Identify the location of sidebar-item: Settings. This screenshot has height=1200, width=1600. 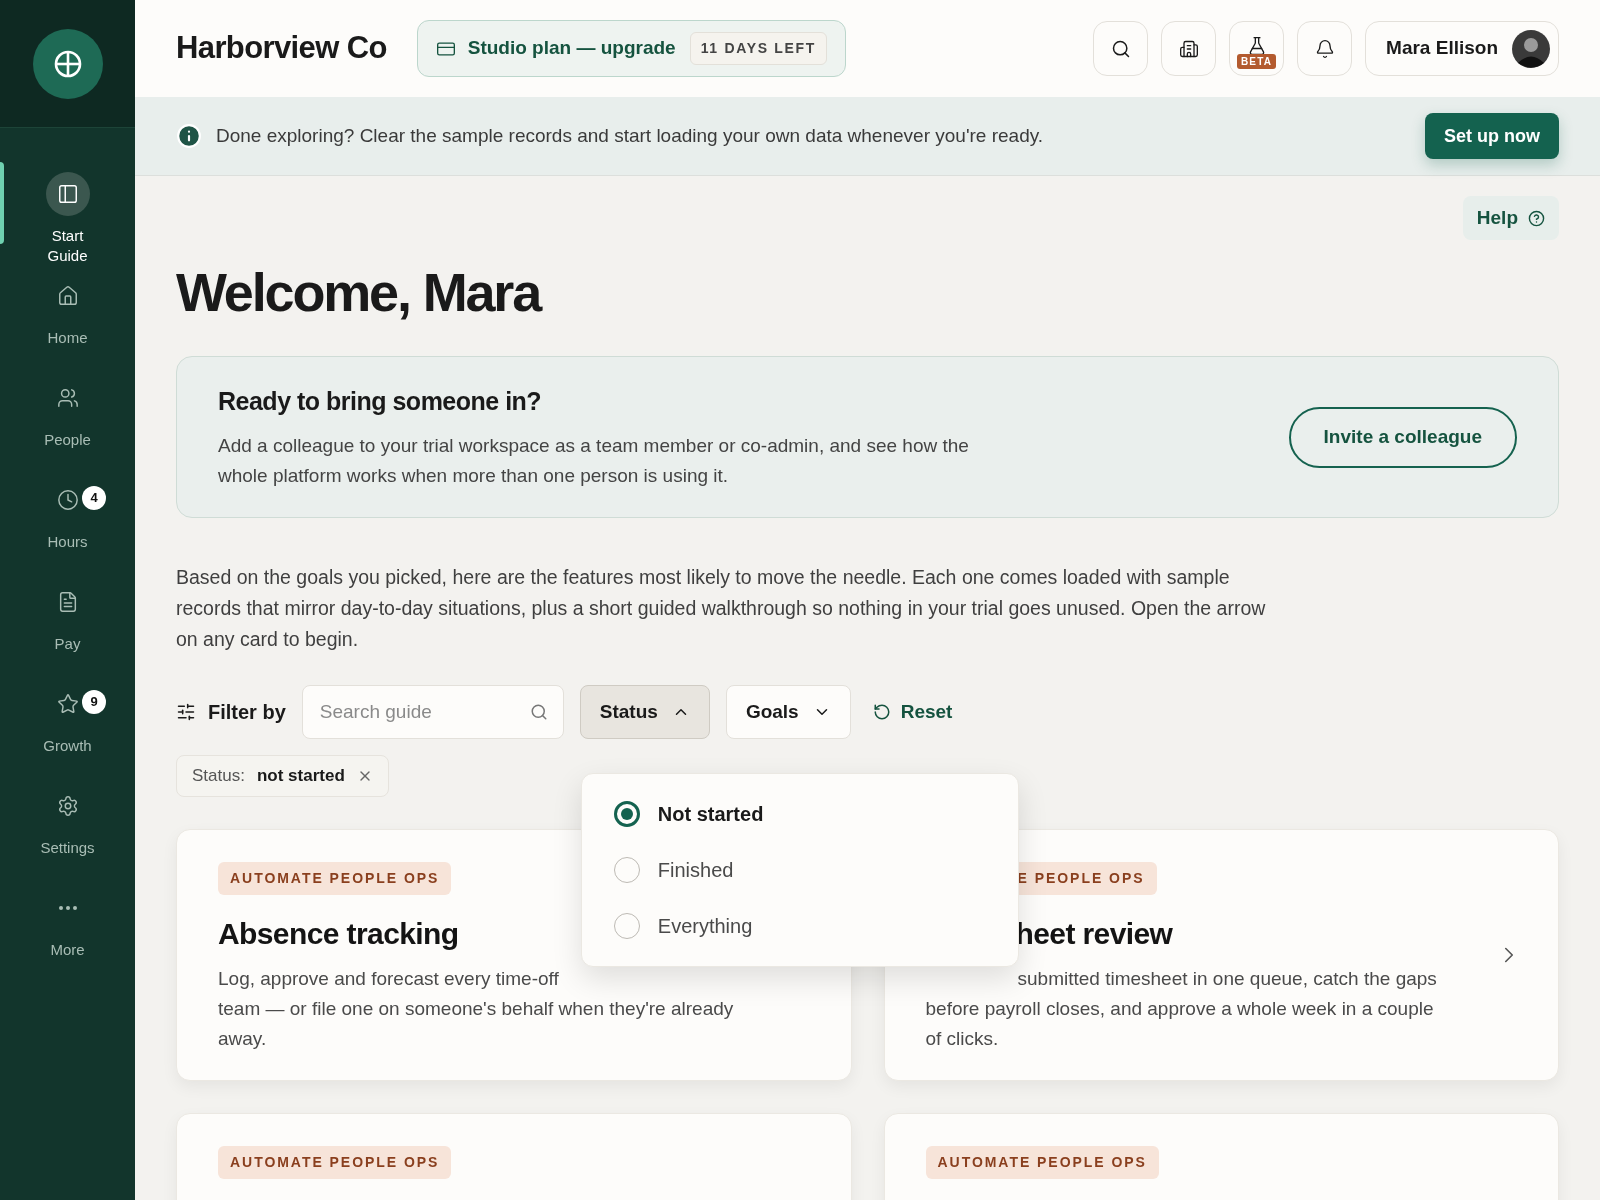
(67, 821).